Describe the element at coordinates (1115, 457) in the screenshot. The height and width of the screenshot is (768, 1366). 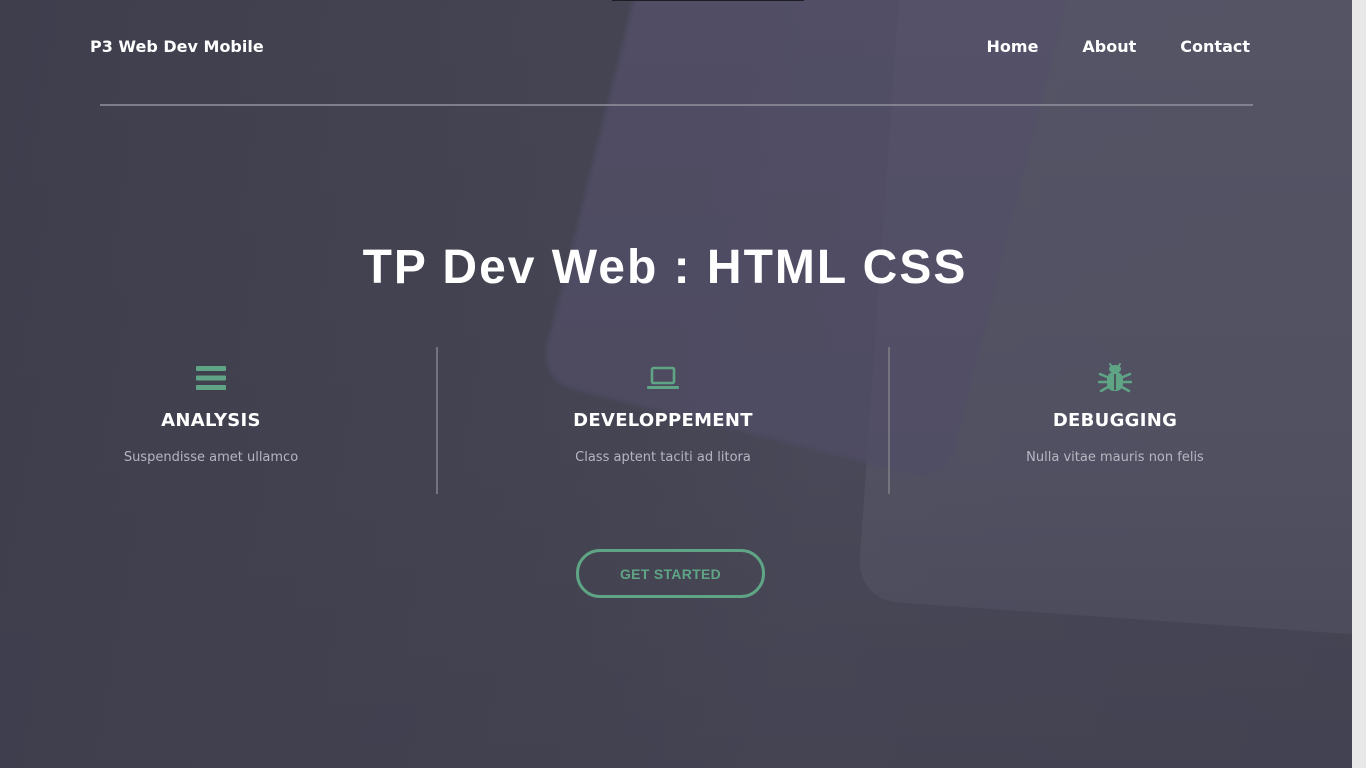
I see `feature-description: Nulla vitae mauris non felis` at that location.